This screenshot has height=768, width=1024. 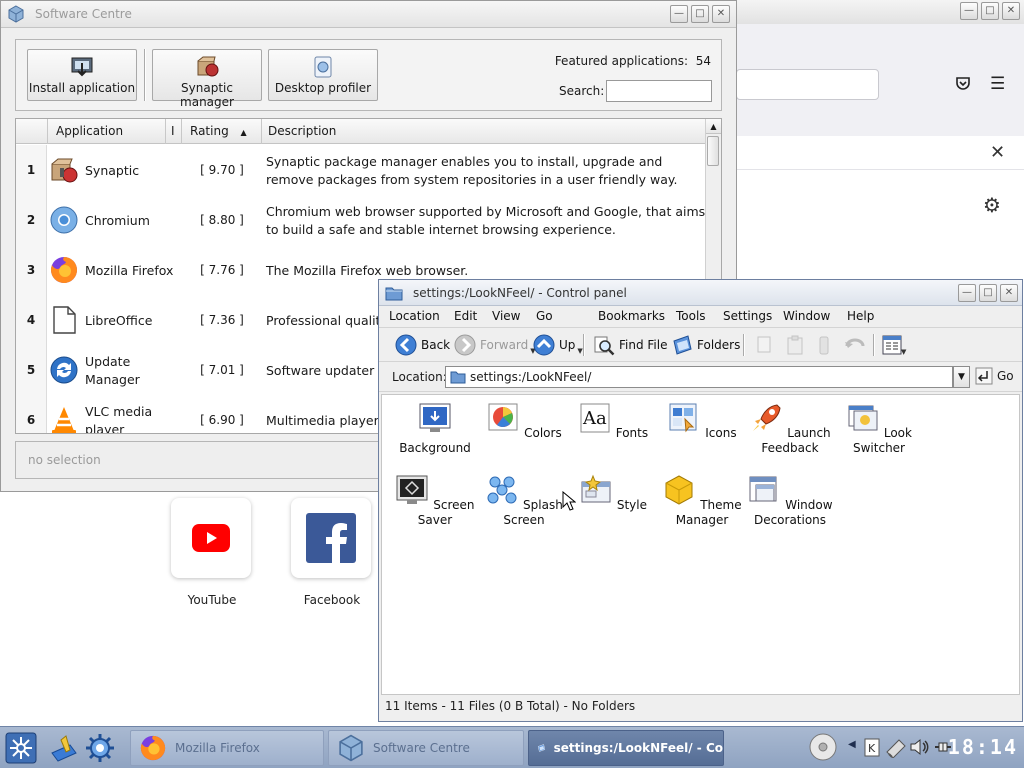 I want to click on column-header-rating: Rating ▲, so click(x=222, y=131).